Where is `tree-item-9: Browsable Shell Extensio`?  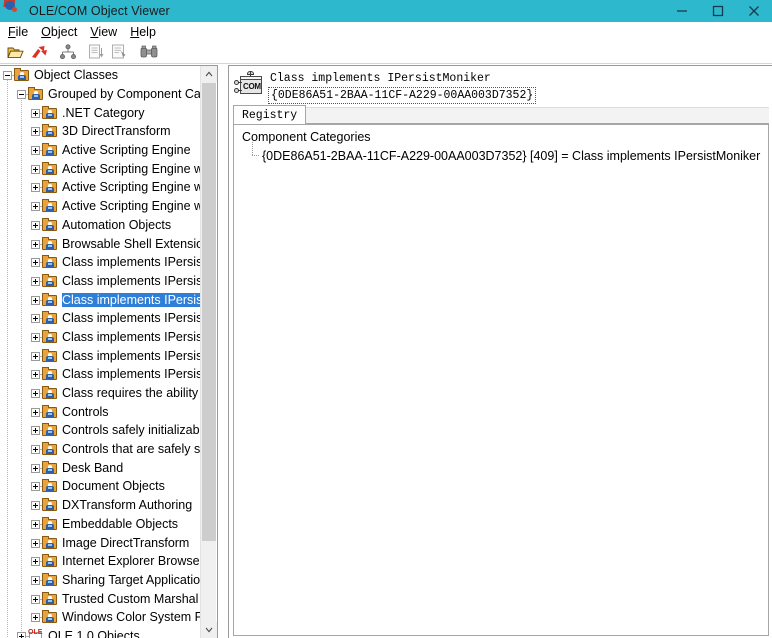
tree-item-9: Browsable Shell Extensio is located at coordinates (100, 243).